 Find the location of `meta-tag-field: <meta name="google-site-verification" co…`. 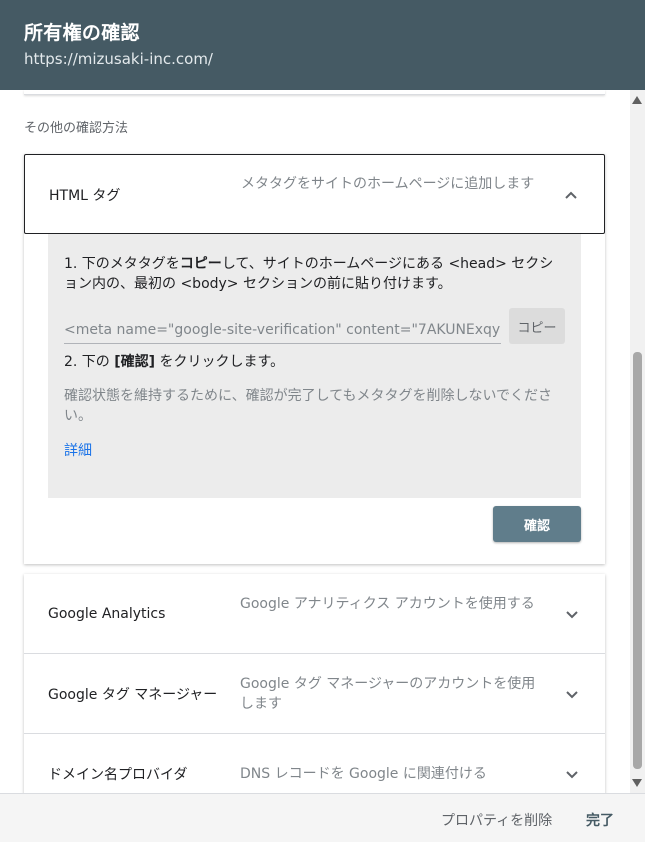

meta-tag-field: <meta name="google-site-verification" co… is located at coordinates (282, 333).